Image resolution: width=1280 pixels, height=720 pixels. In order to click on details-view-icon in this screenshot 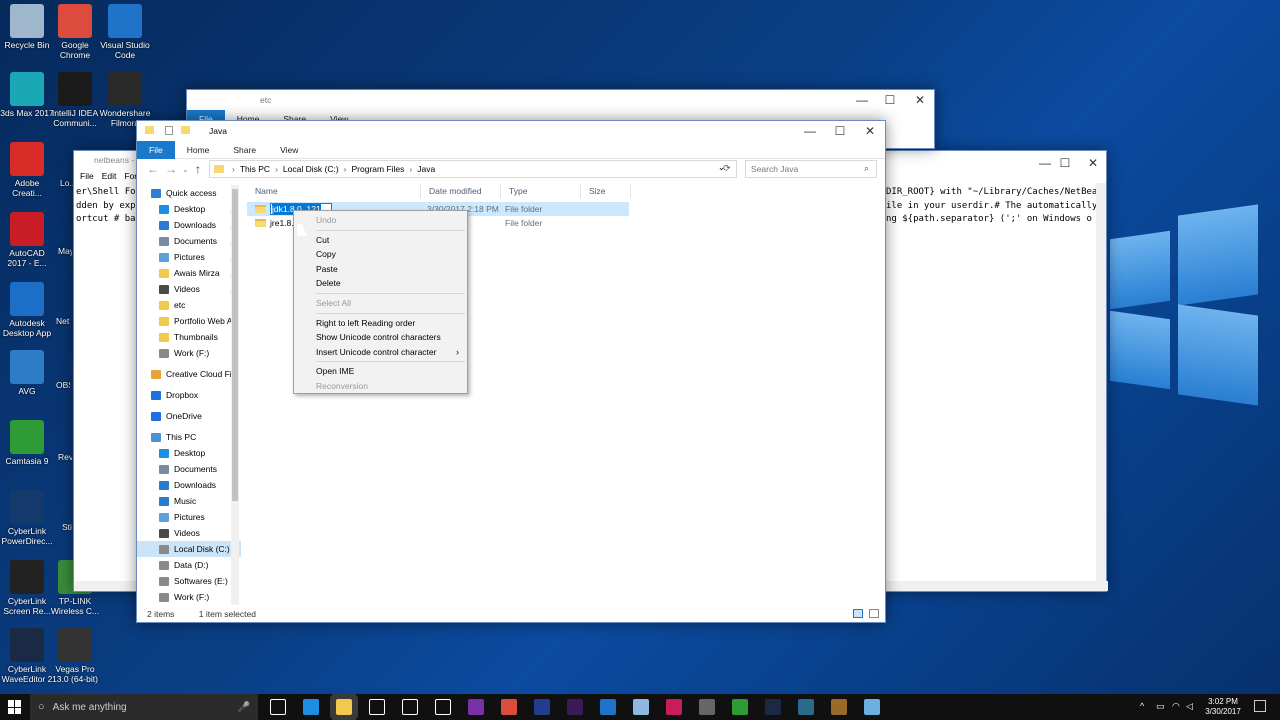, I will do `click(858, 613)`.